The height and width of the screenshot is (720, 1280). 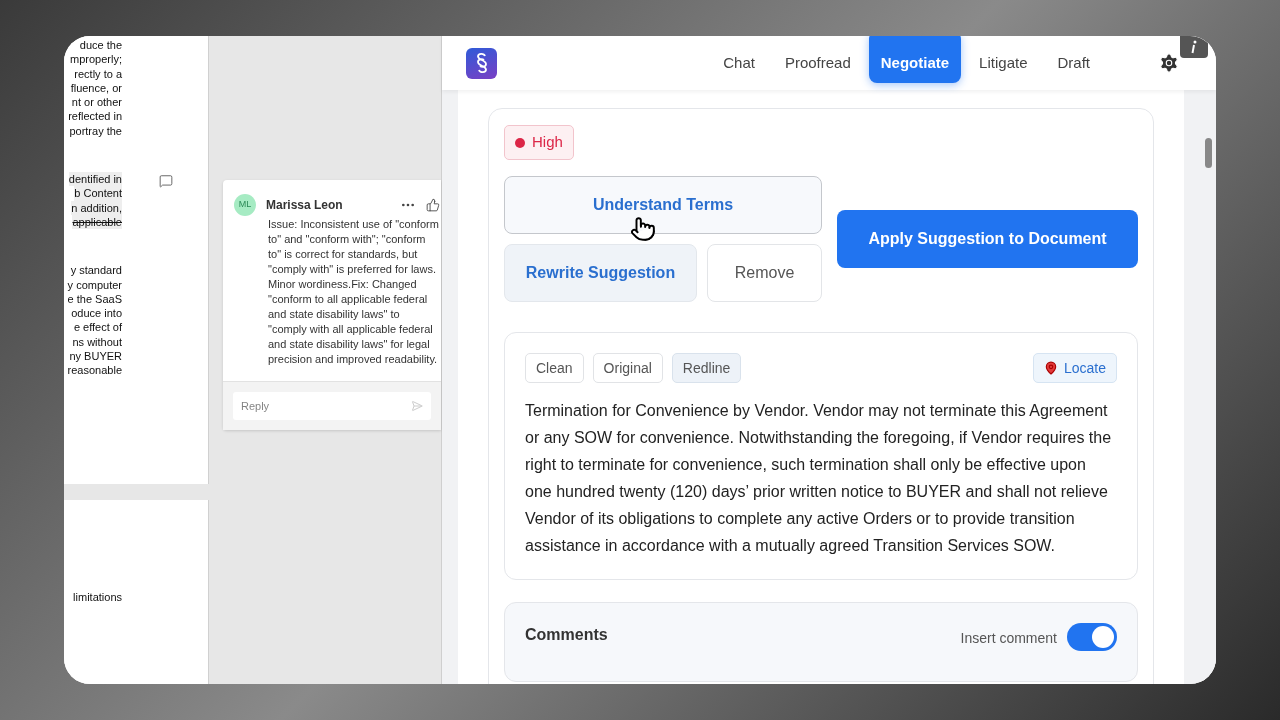 What do you see at coordinates (819, 478) in the screenshot?
I see `clause-text: Termination for Convenience by Vendor. Vendor may not terminate this Agreement or any SOW for convenience. Notwithstanding the foregoing, if Vendor requires the right to terminate for convenience, such termination shall only be effective upon one hundred twenty (120) days’ prior written notice to BUYER and shall not relieve Vendor of its obligations to complete any active Orders or to provide transition assistance in accordance with a mutually agreed Transition Services SOW.` at bounding box center [819, 478].